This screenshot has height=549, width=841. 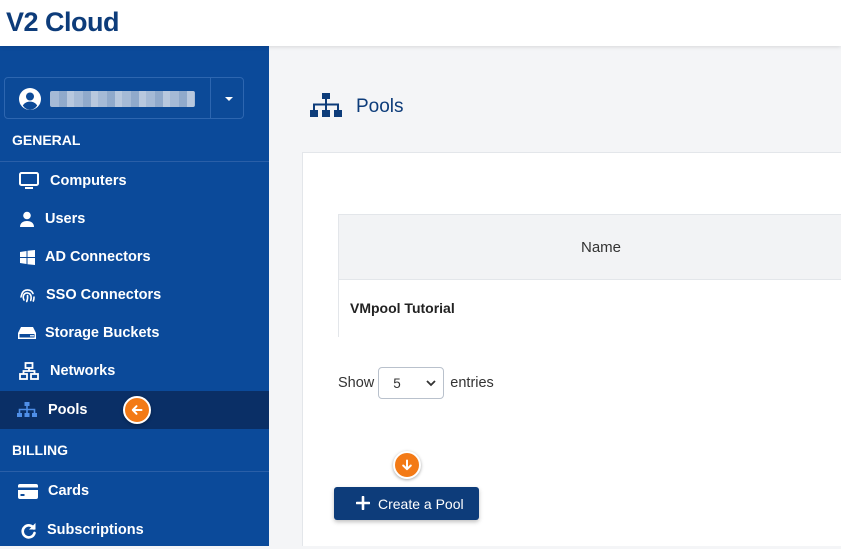 What do you see at coordinates (134, 181) in the screenshot?
I see `sidebar-item-computers: Computers` at bounding box center [134, 181].